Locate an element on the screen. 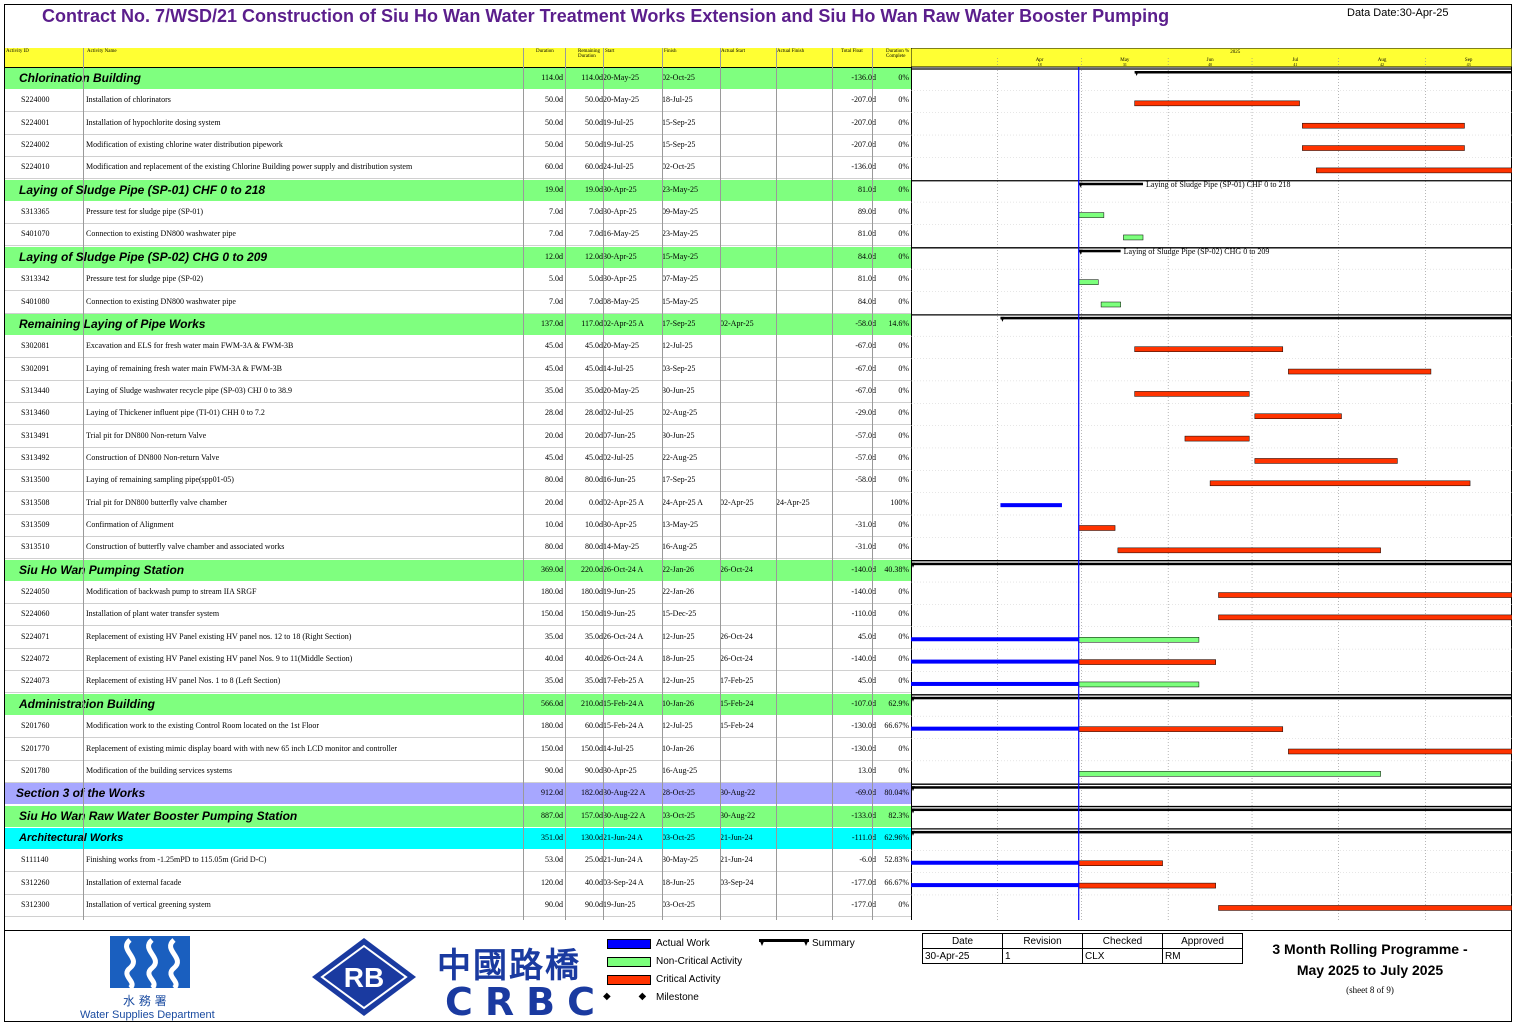  cell-dur: 28.0d is located at coordinates (554, 413).